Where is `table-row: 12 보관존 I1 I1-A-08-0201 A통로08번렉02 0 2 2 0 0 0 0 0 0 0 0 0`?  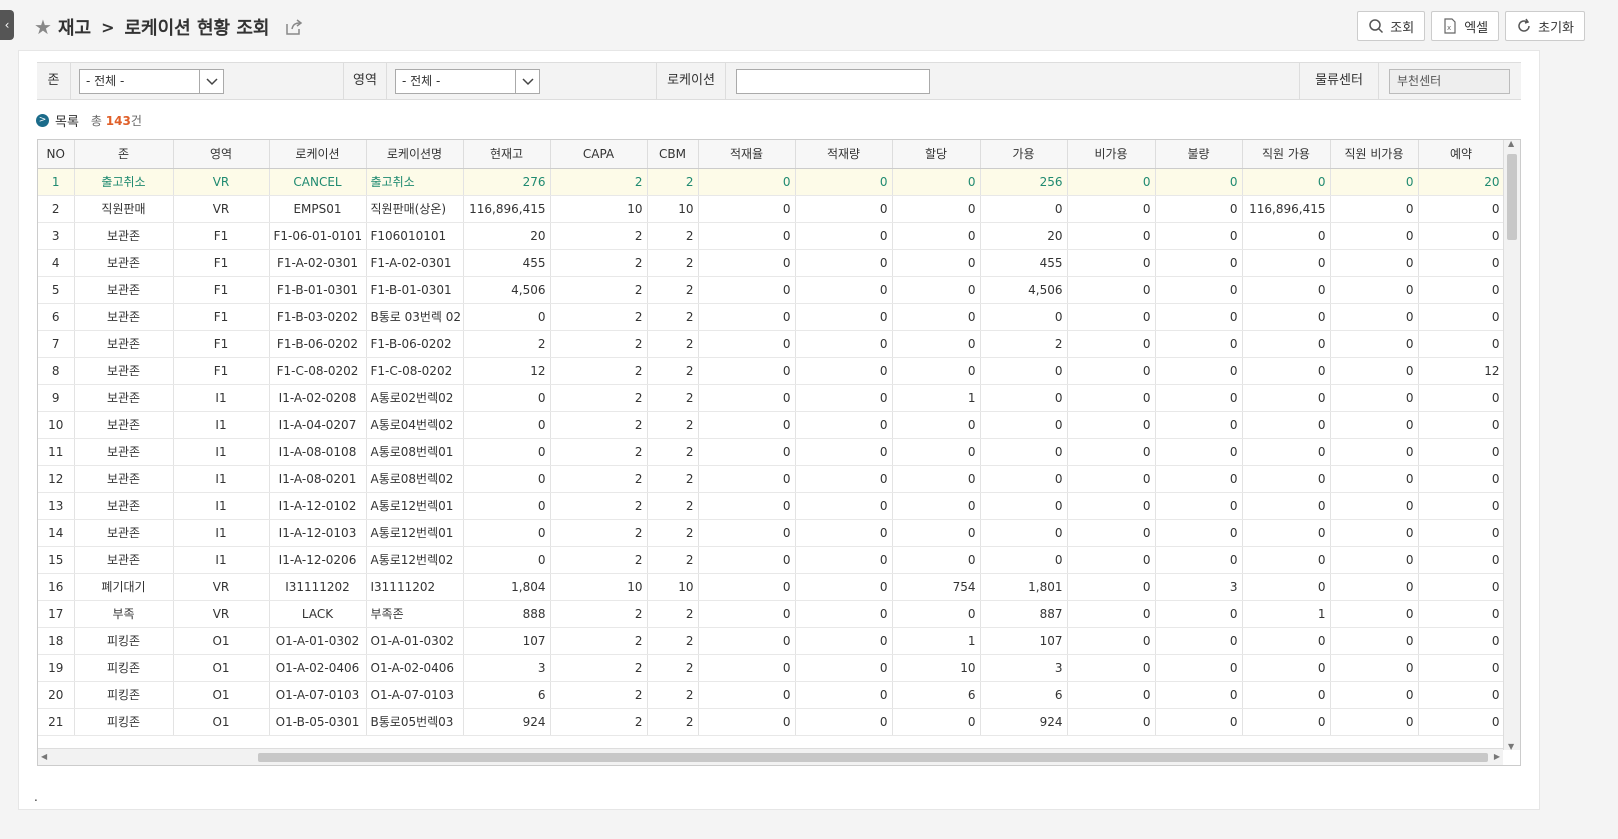 table-row: 12 보관존 I1 I1-A-08-0201 A통로08번렉02 0 2 2 0 0 0 0 0 0 0 0 0 is located at coordinates (771, 479).